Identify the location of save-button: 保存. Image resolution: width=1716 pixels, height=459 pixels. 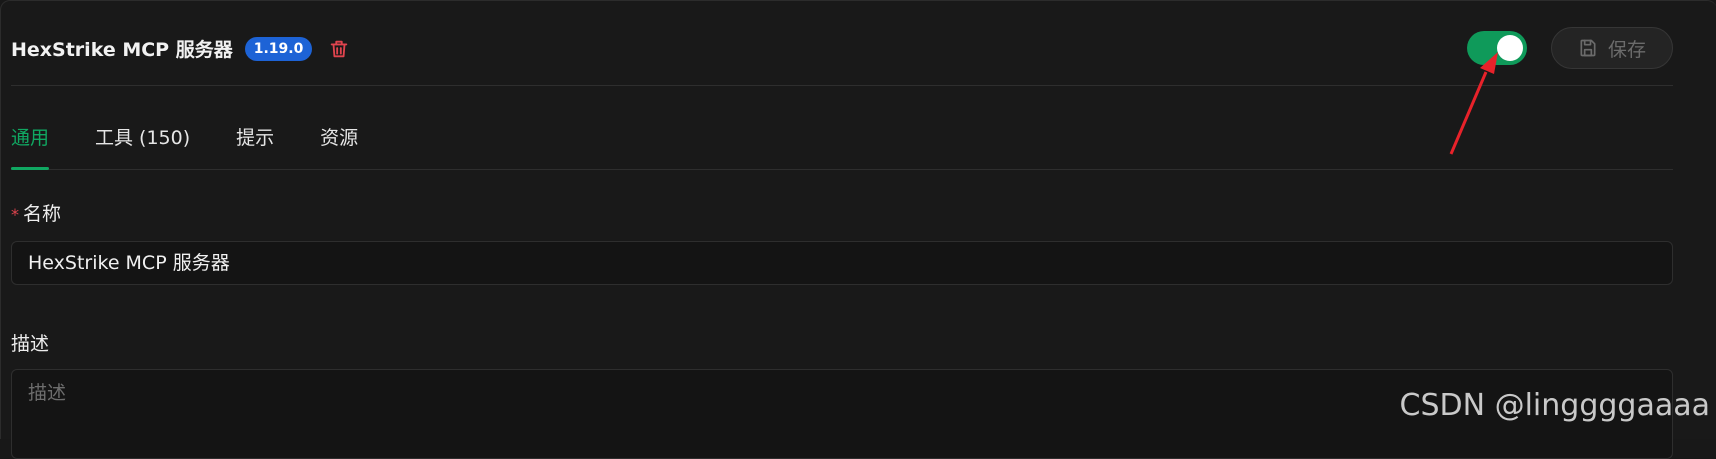
(1612, 48).